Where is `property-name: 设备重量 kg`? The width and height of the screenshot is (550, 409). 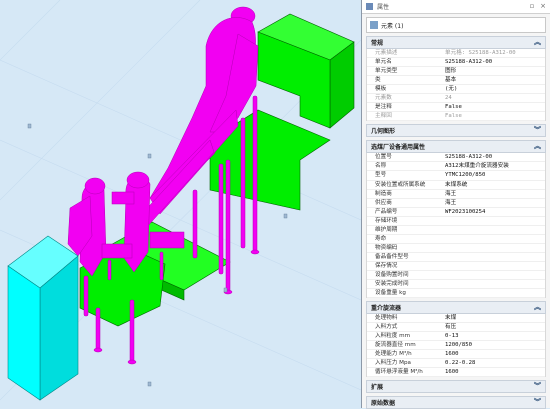 property-name: 设备重量 kg is located at coordinates (390, 293).